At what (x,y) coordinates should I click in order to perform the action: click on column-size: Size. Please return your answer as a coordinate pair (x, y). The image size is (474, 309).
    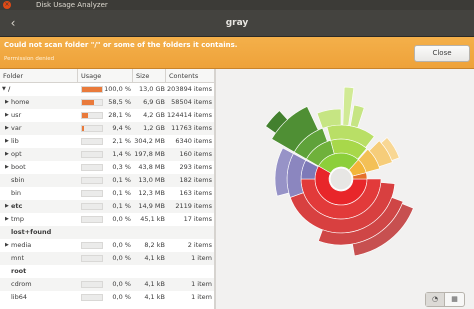
    Looking at the image, I should click on (149, 76).